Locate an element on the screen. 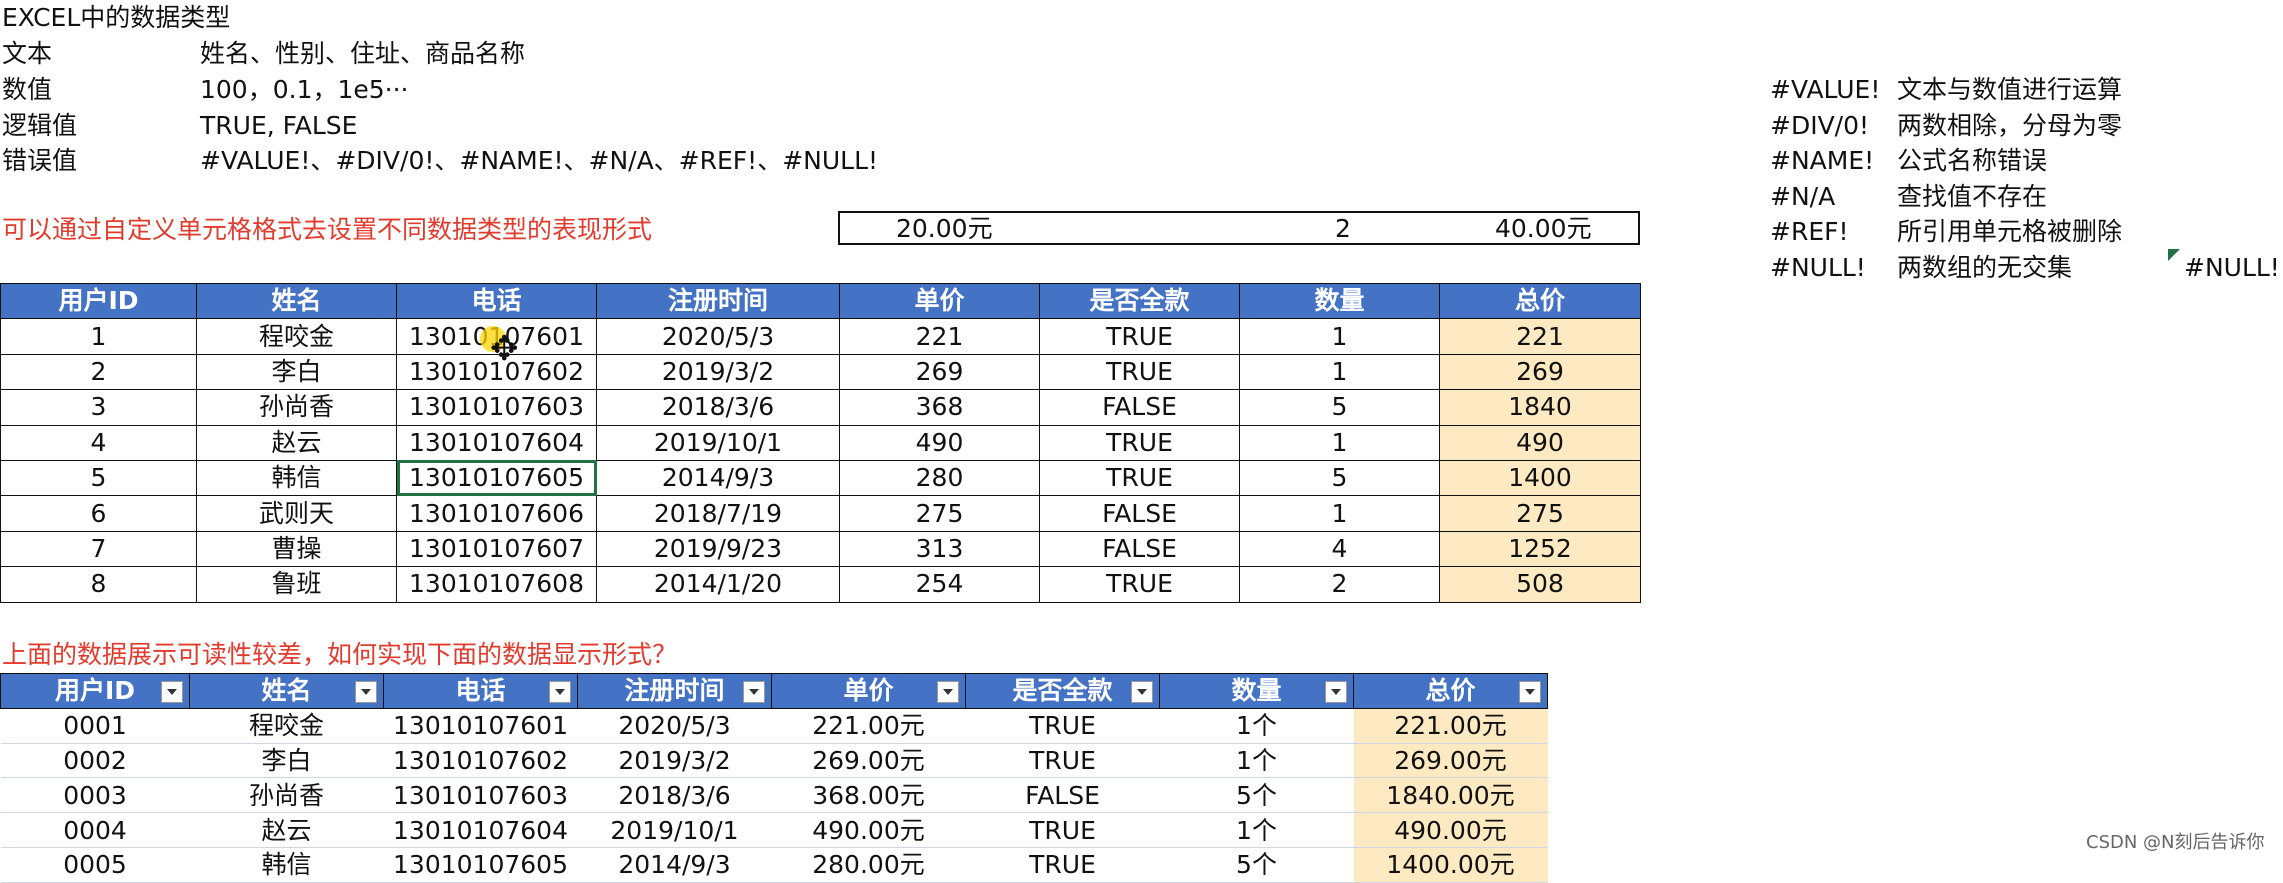 Image resolution: width=2283 pixels, height=883 pixels. cell: 0004 is located at coordinates (95, 830).